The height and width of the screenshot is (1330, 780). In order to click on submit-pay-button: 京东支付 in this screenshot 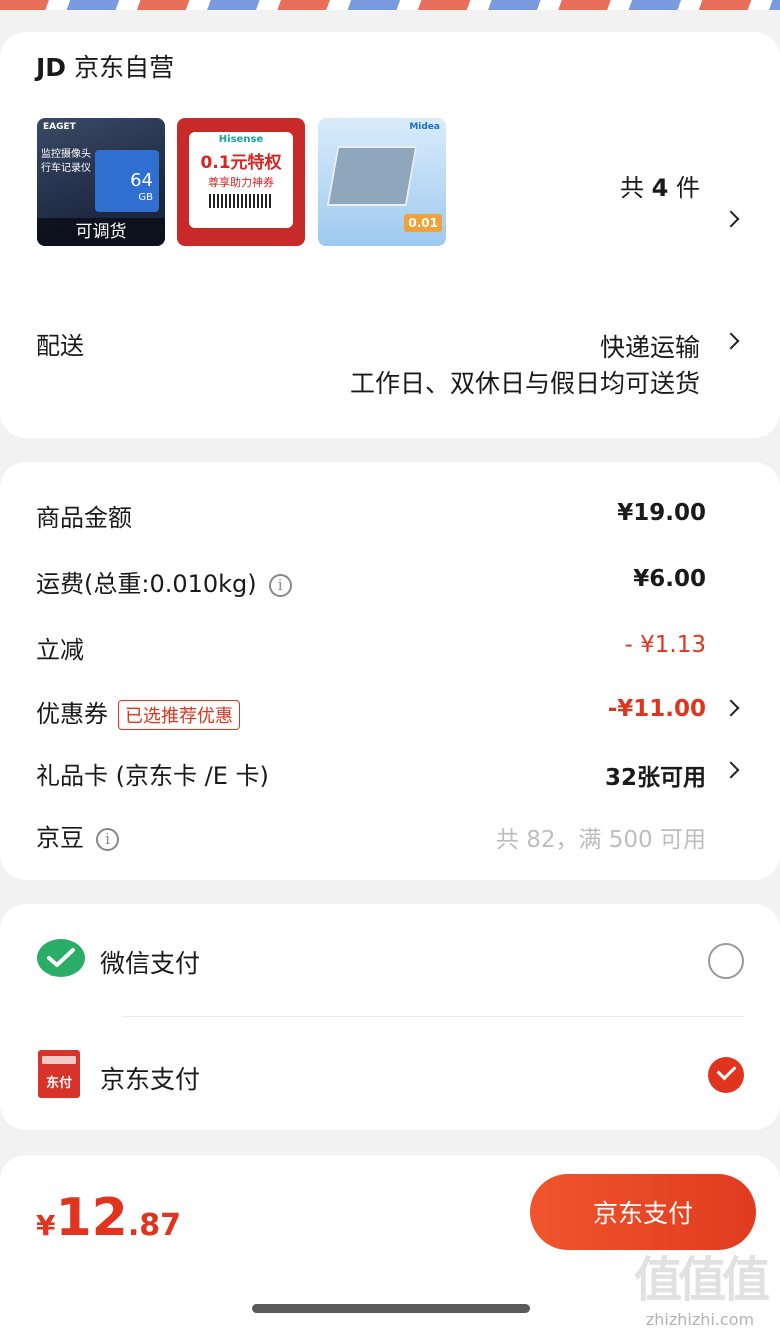, I will do `click(643, 1212)`.